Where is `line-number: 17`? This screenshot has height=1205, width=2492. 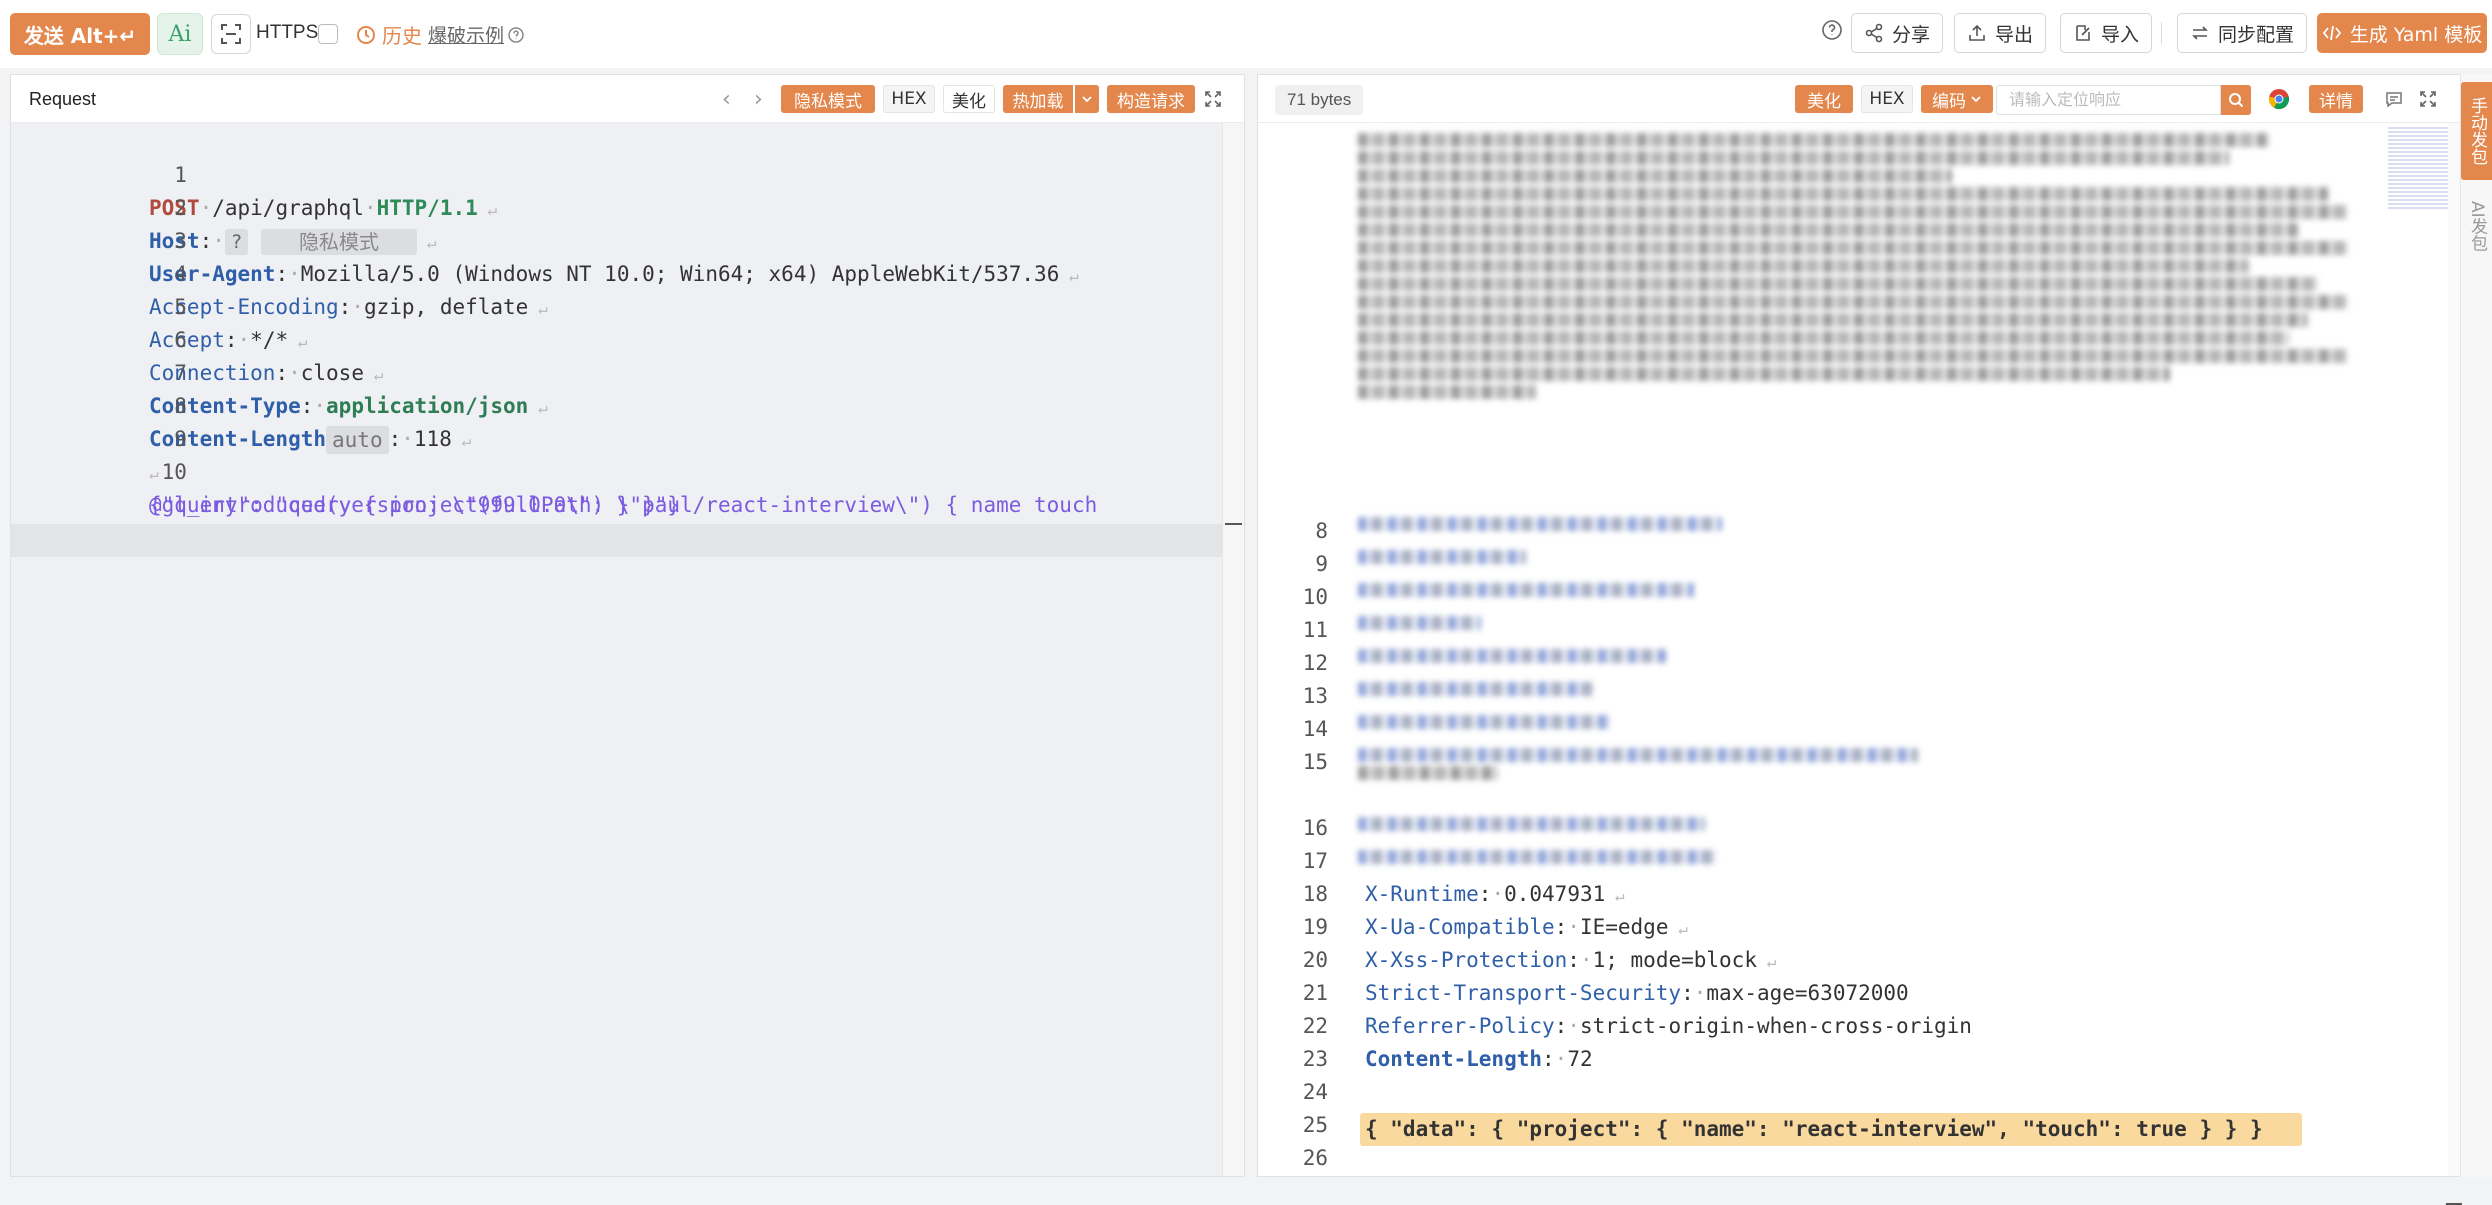 line-number: 17 is located at coordinates (1315, 861).